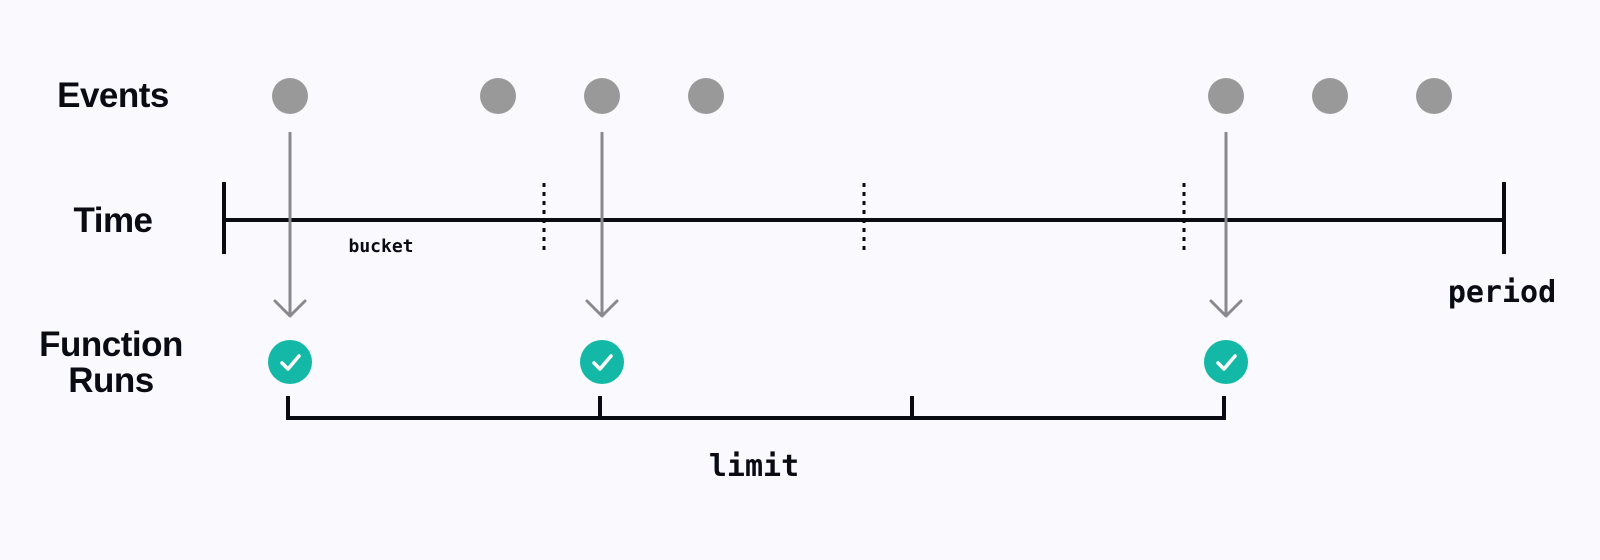  What do you see at coordinates (111, 344) in the screenshot?
I see `function-runs-label-line1: Function` at bounding box center [111, 344].